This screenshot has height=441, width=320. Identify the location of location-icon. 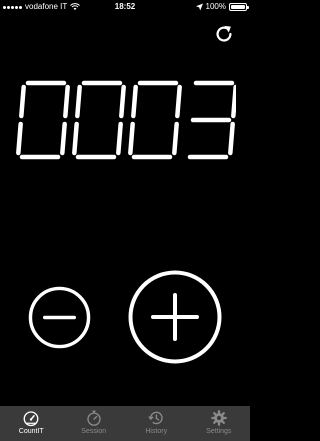
(199, 7).